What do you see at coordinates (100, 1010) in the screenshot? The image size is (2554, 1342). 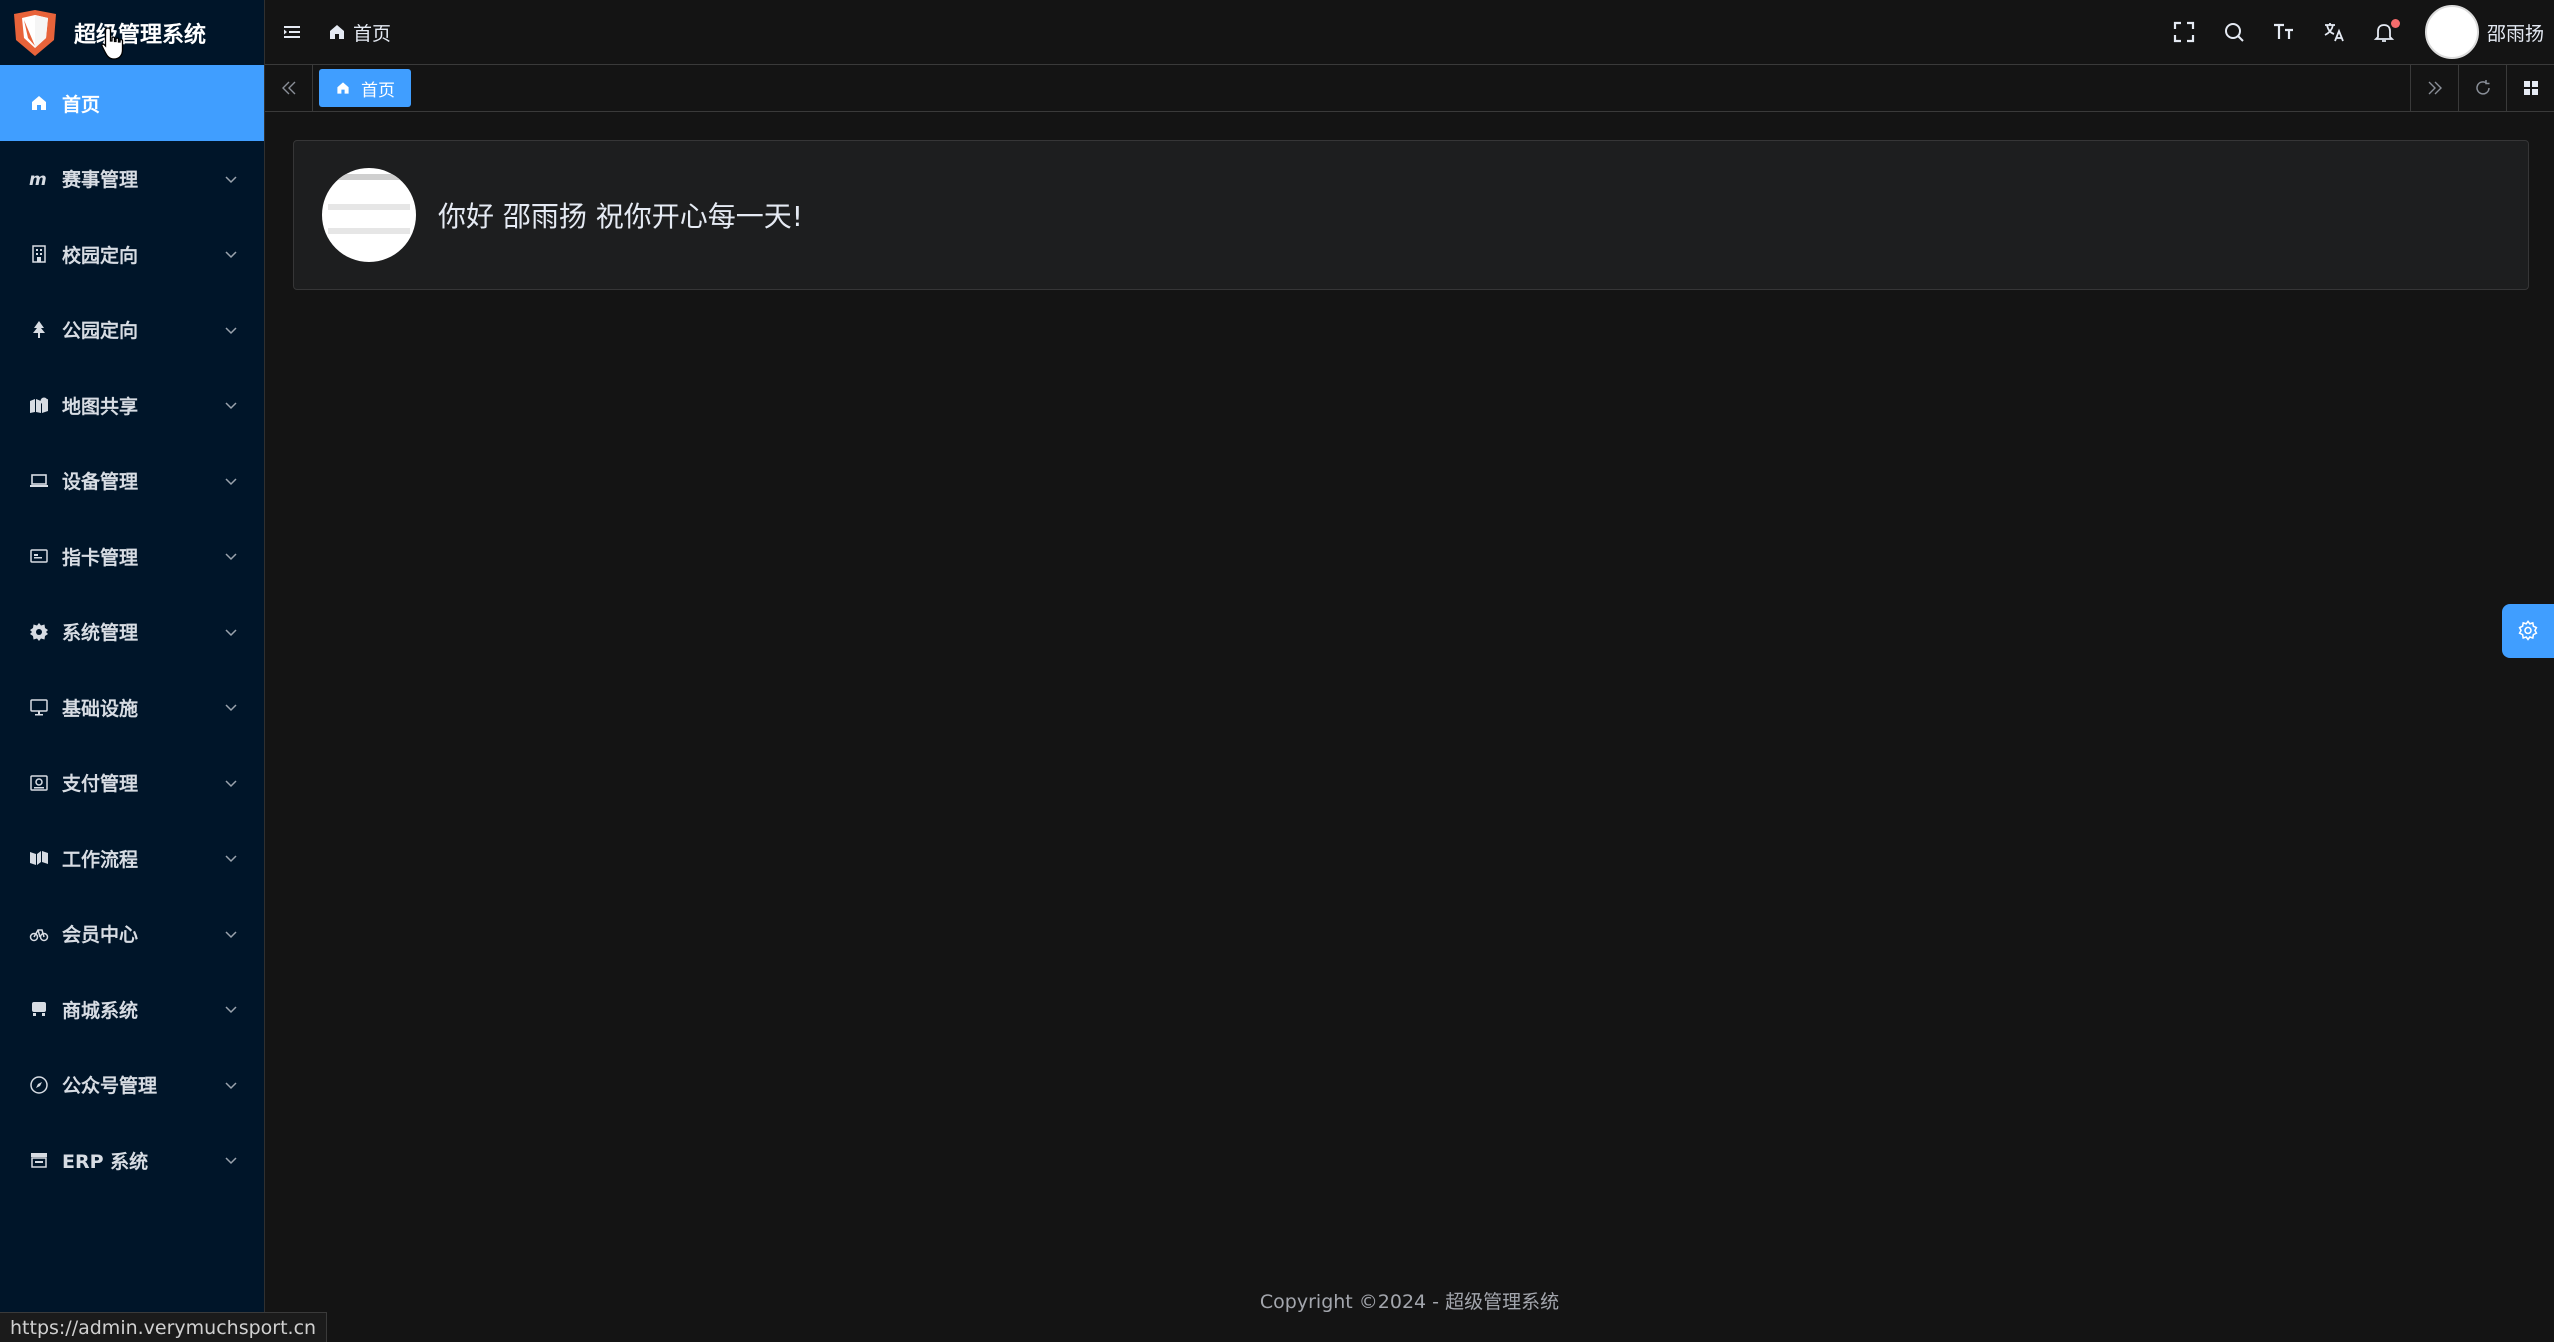 I see `sidebar-item-label: 商城系统` at bounding box center [100, 1010].